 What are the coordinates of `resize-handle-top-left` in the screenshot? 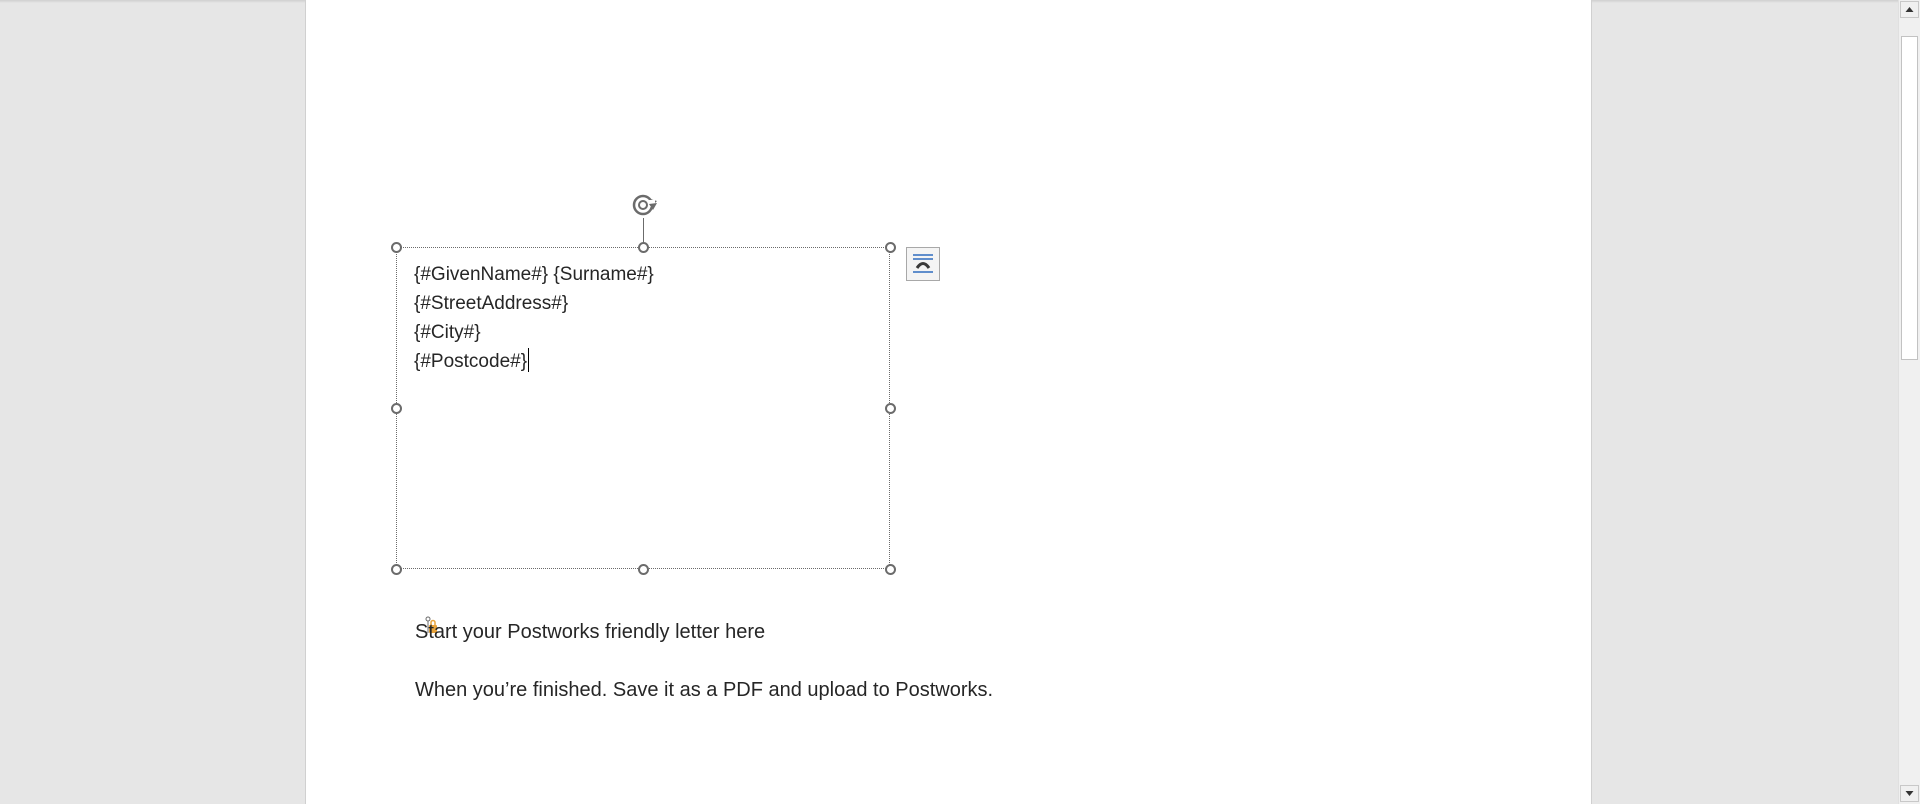 It's located at (396, 247).